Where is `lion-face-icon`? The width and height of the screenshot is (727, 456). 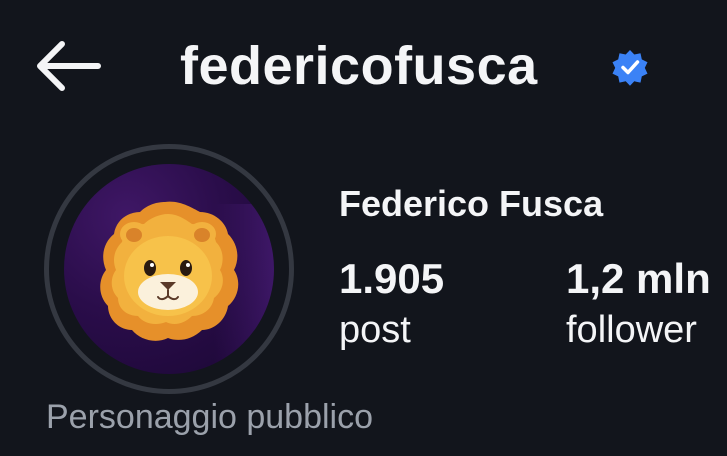
lion-face-icon is located at coordinates (187, 287).